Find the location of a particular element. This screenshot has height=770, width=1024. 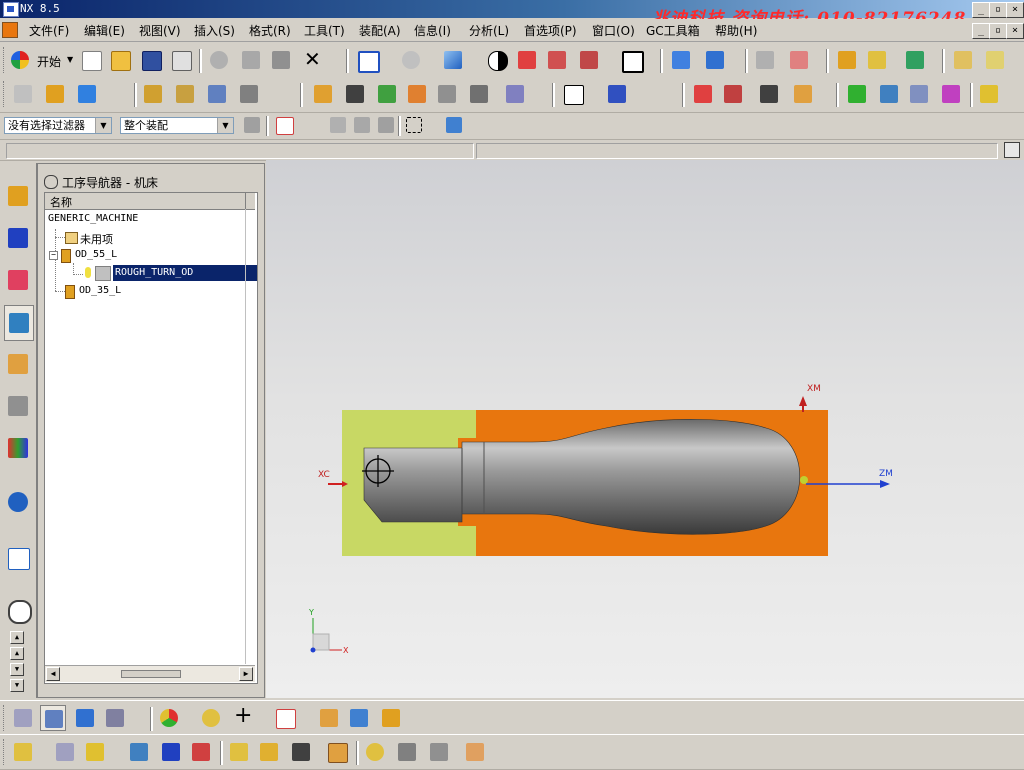

collapse-toggle-icon: − is located at coordinates (53, 255).